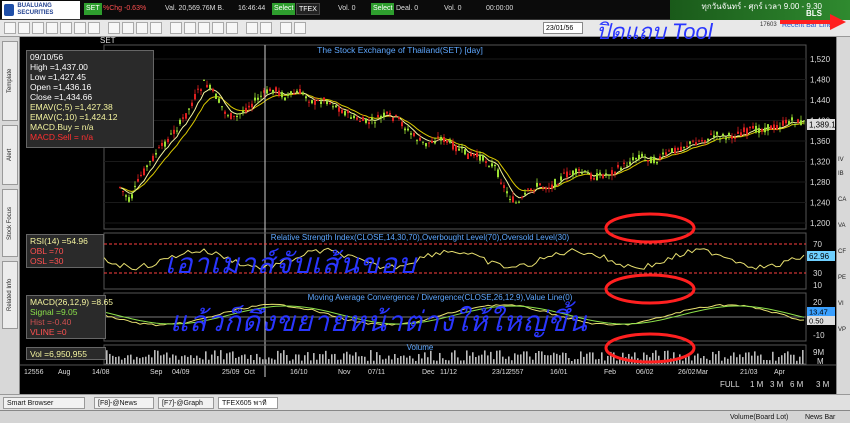 Image resolution: width=850 pixels, height=423 pixels. Describe the element at coordinates (291, 263) in the screenshot. I see `annotation-instruction-1: เอาเมาส์จับเส้นขอบ` at that location.